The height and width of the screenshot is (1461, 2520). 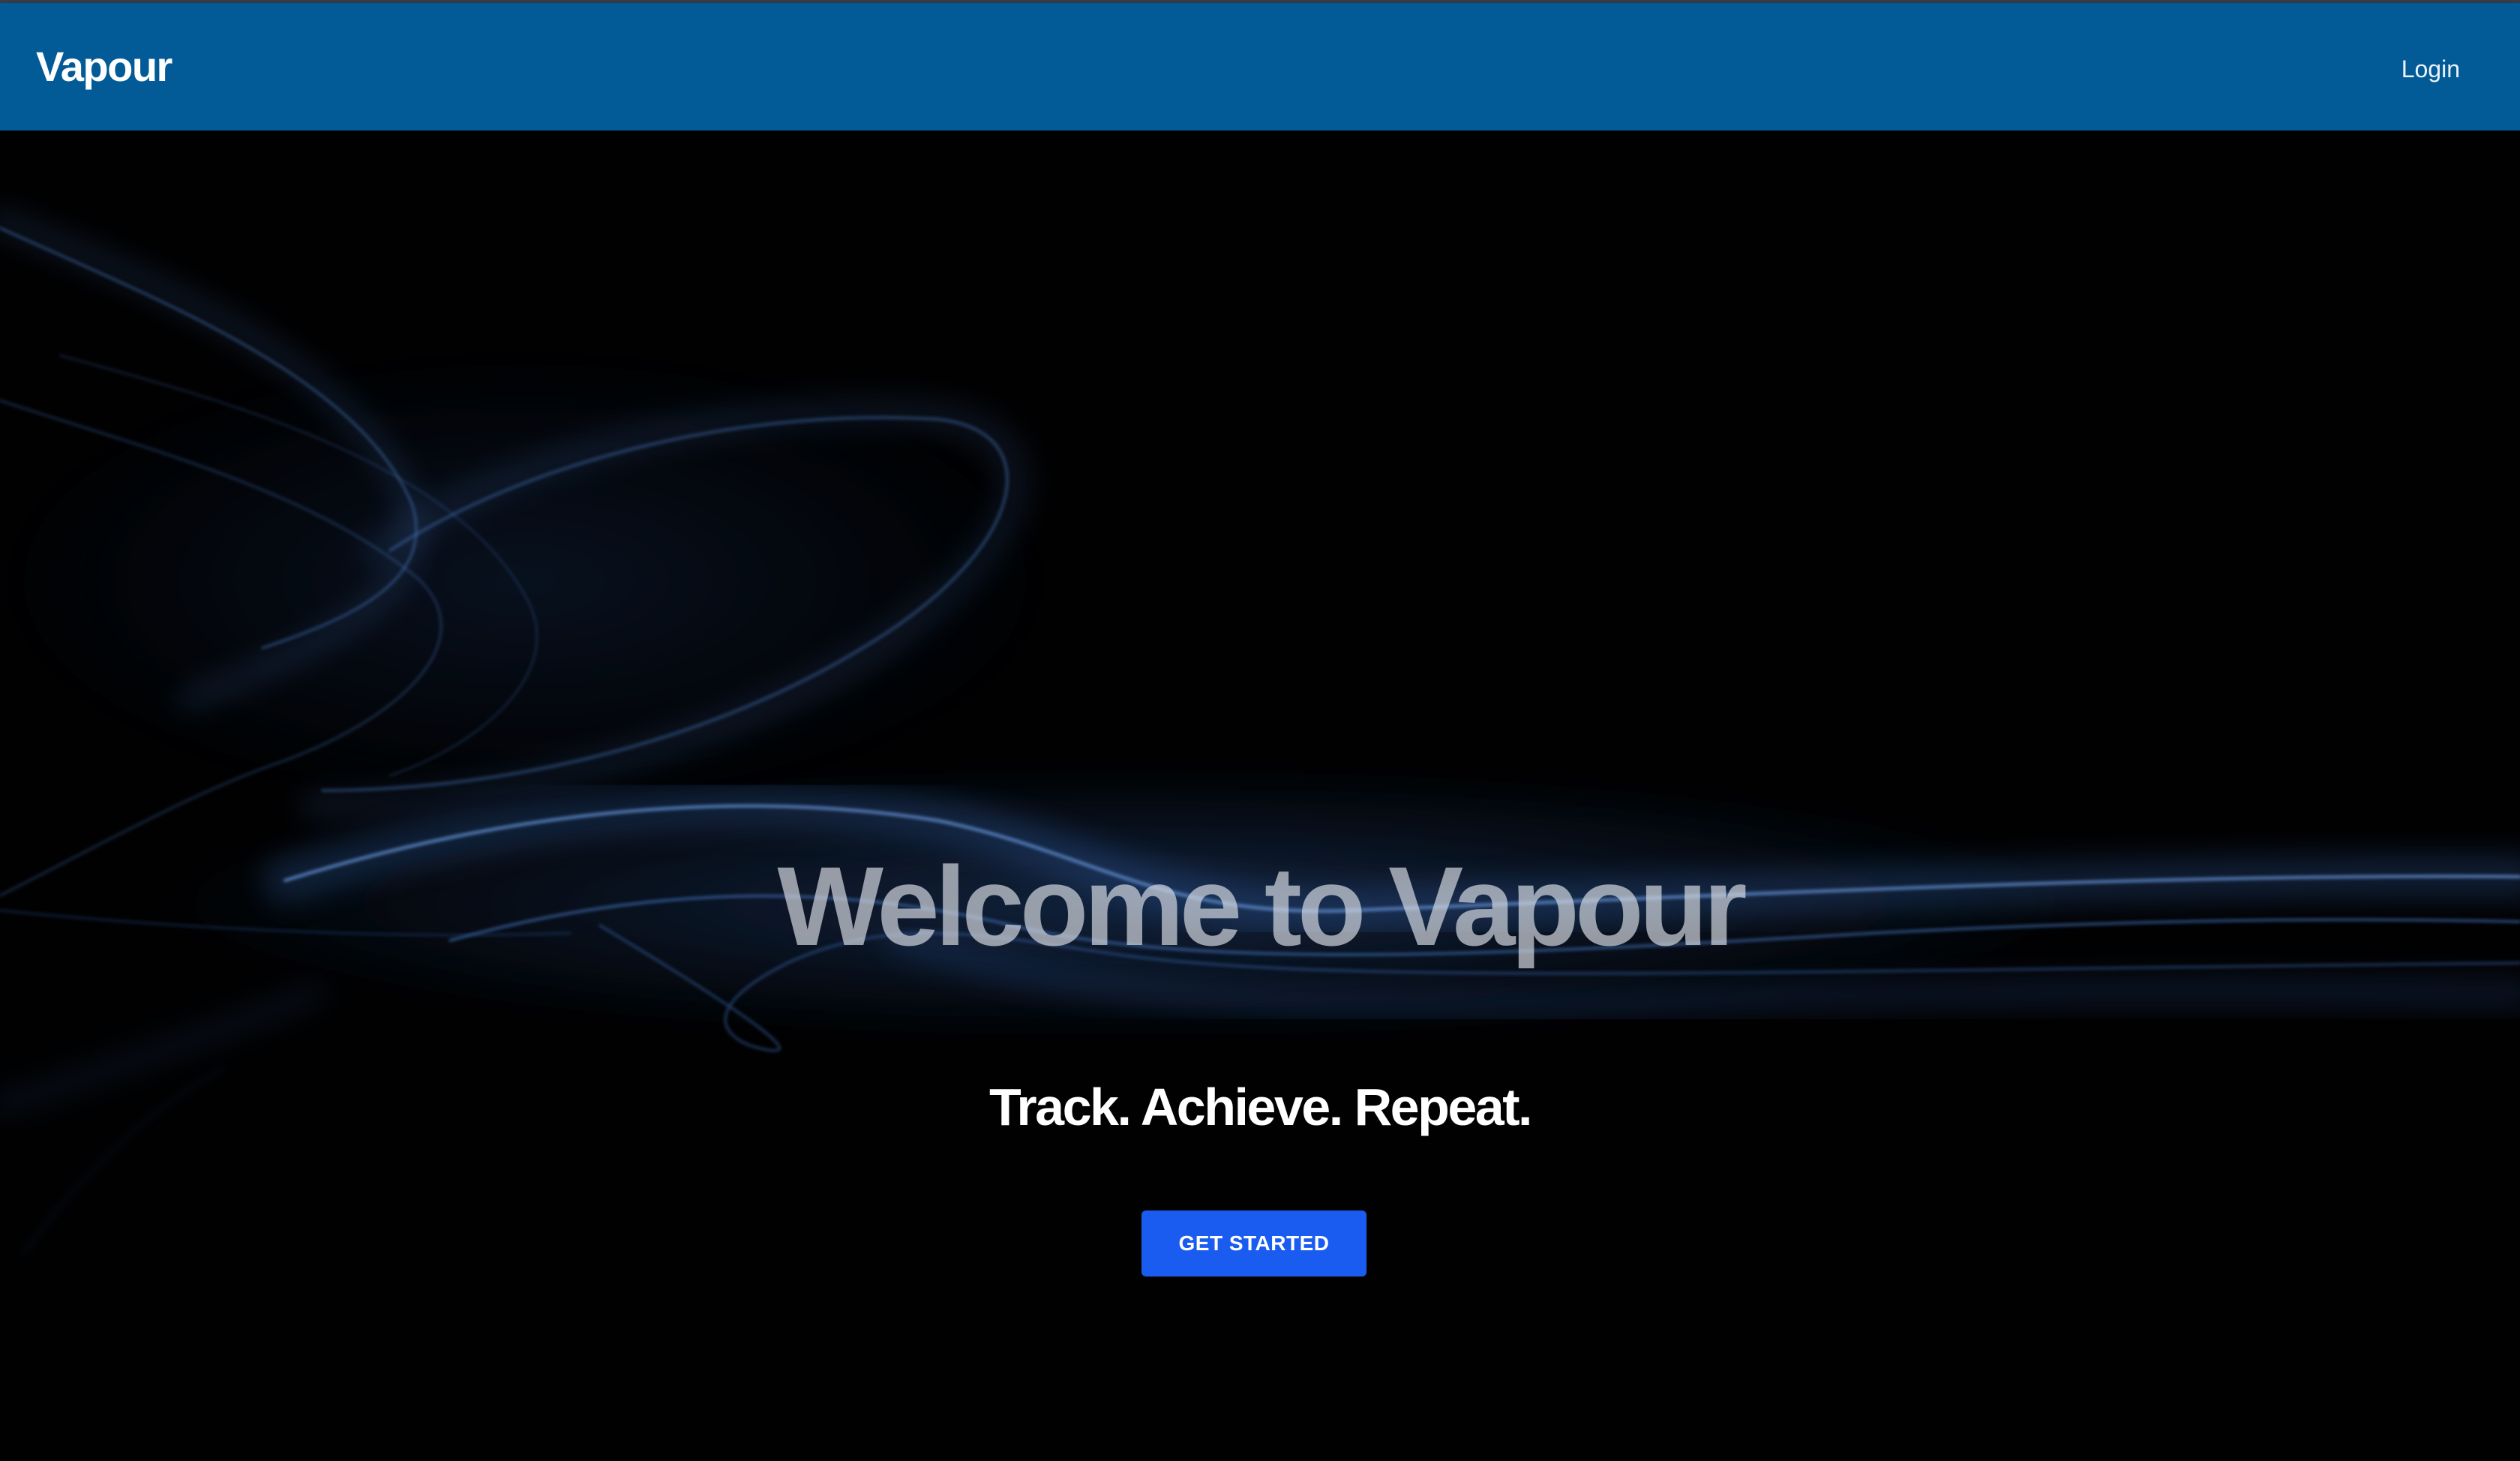 What do you see at coordinates (2431, 69) in the screenshot?
I see `login-link: Login` at bounding box center [2431, 69].